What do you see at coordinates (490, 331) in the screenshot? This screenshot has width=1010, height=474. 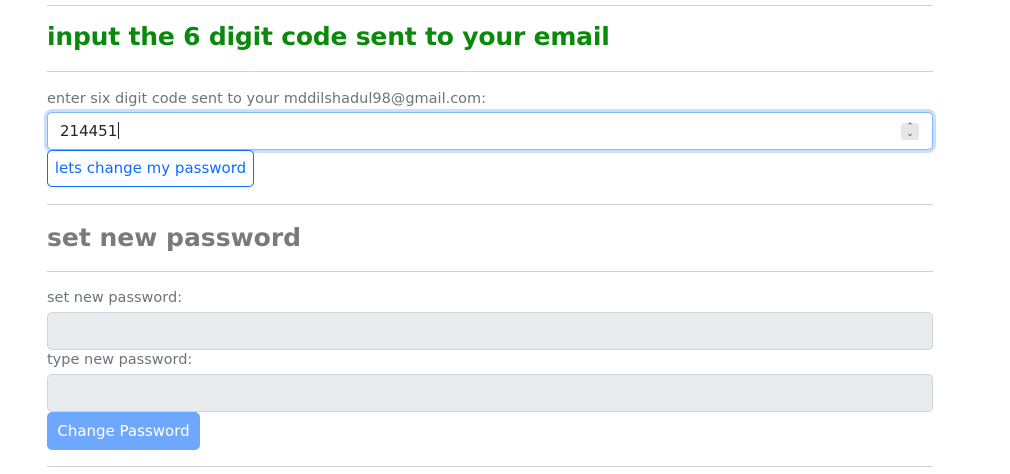 I see `new-password-field` at bounding box center [490, 331].